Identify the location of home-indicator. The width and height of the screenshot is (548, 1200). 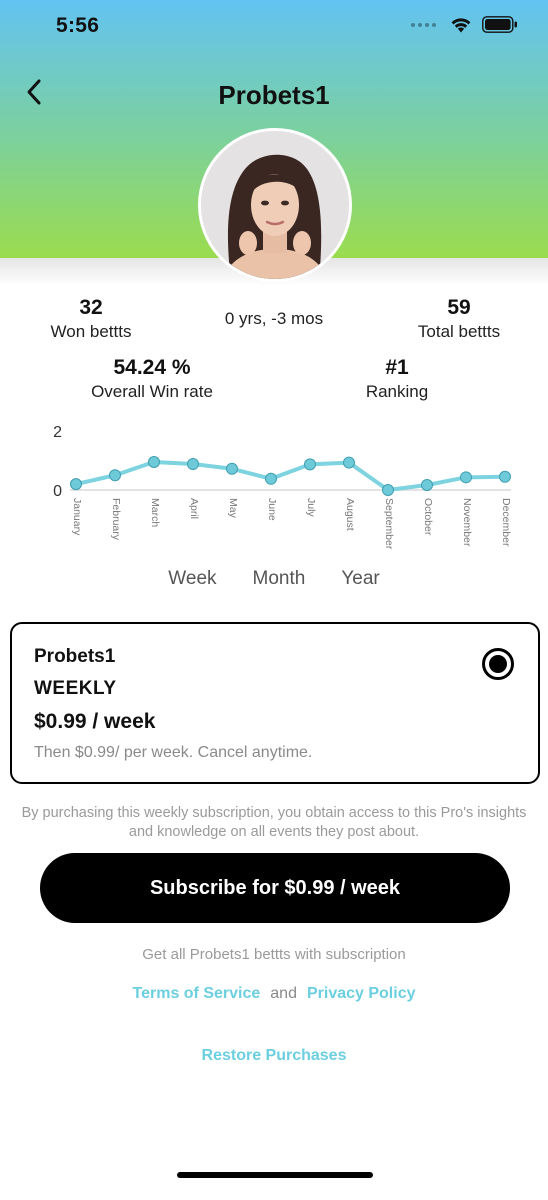
(275, 1175).